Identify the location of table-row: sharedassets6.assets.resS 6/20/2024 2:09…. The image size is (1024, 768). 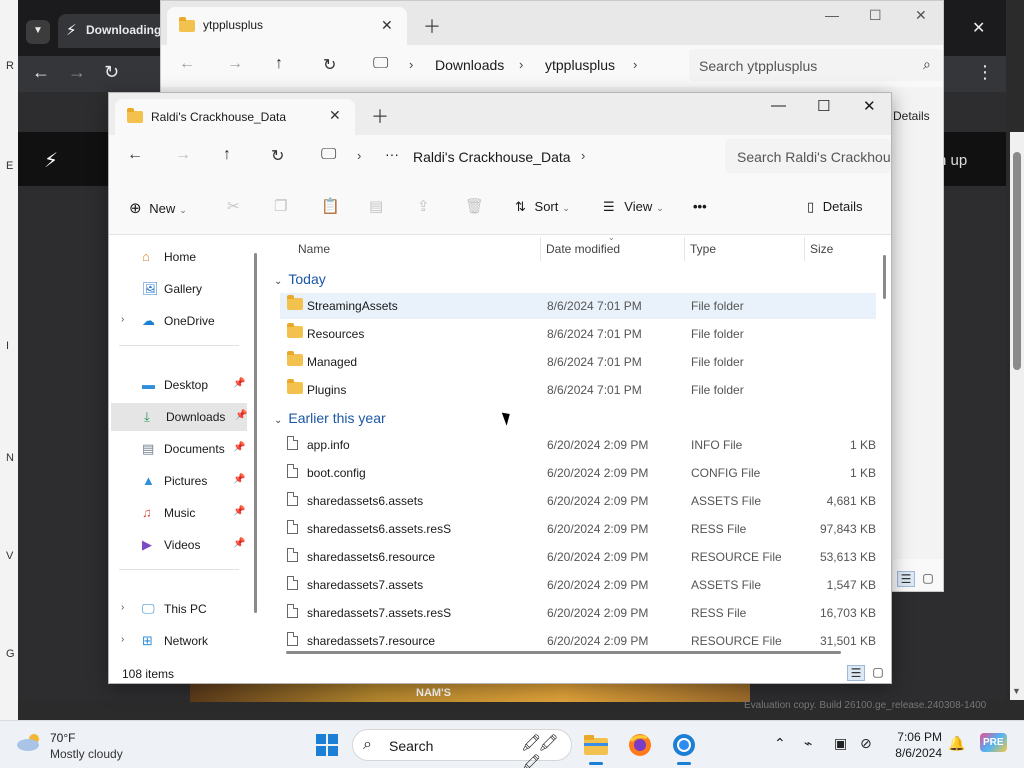
(578, 529).